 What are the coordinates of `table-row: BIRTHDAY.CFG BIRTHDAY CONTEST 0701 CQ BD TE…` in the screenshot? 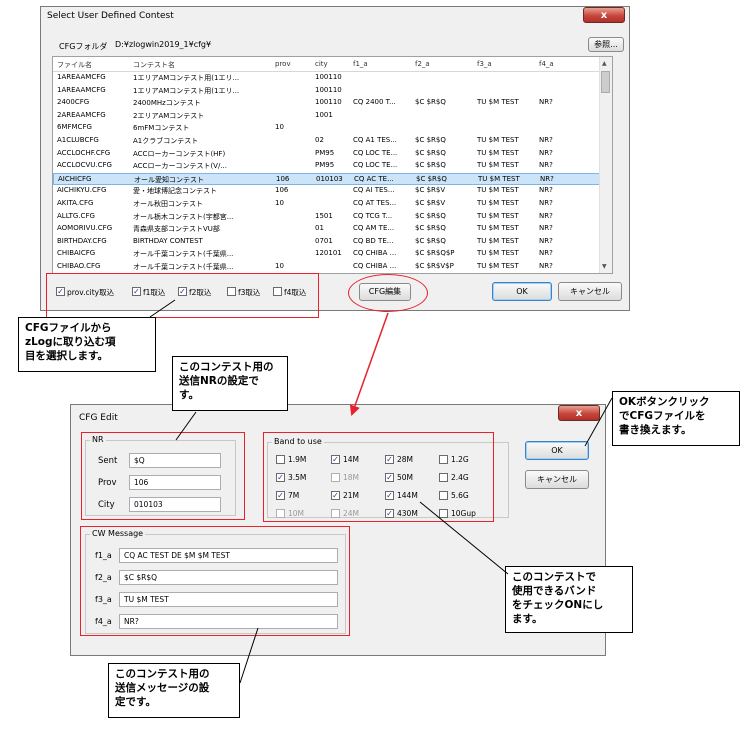 It's located at (327, 242).